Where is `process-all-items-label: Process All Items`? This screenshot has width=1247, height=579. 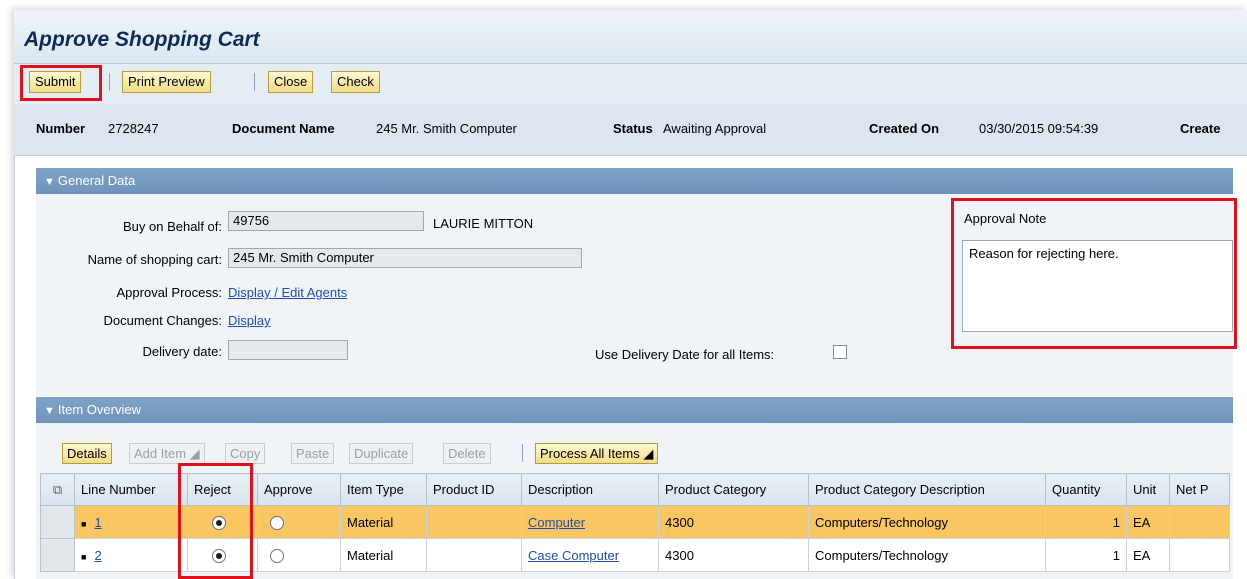 process-all-items-label: Process All Items is located at coordinates (590, 453).